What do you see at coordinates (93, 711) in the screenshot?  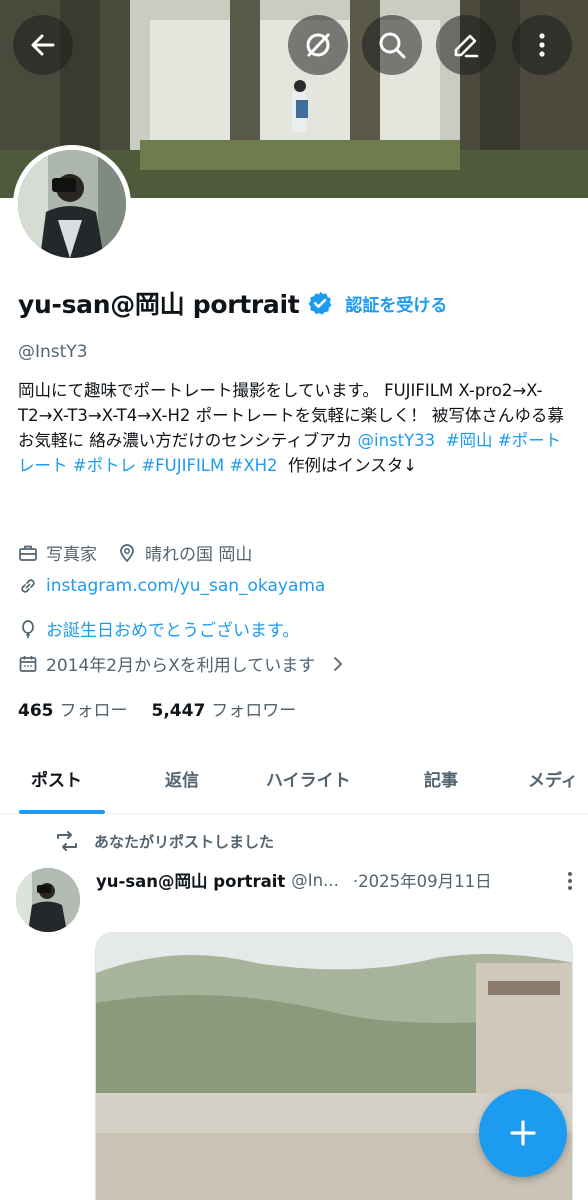 I see `following-label: フォロー` at bounding box center [93, 711].